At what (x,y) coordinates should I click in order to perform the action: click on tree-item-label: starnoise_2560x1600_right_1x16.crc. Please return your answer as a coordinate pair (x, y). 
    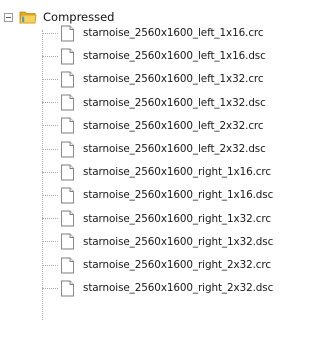
    Looking at the image, I should click on (177, 172).